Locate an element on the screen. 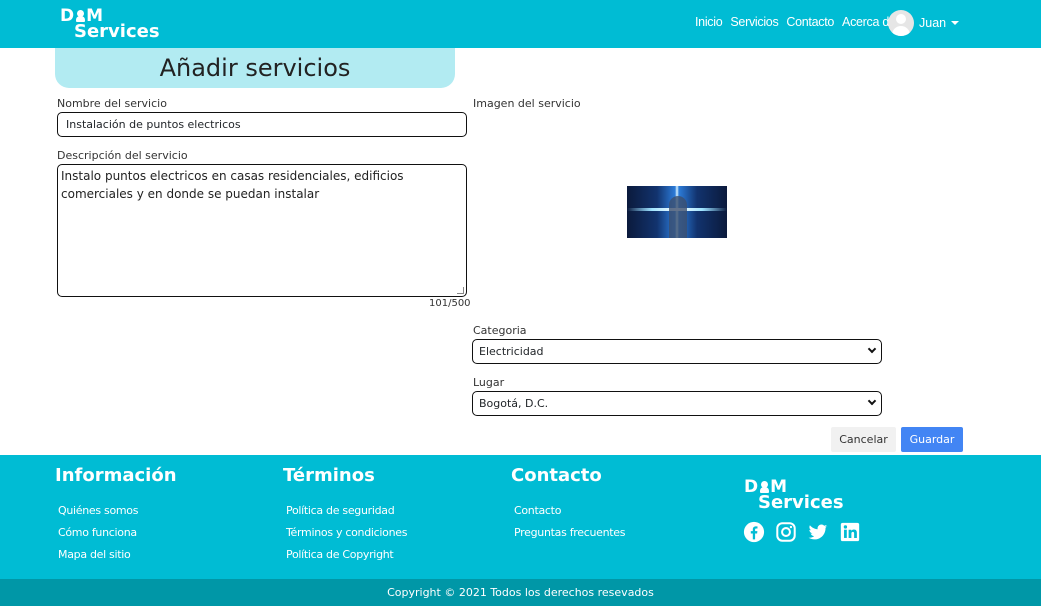 This screenshot has height=606, width=1041. cancel-button: Cancelar is located at coordinates (863, 439).